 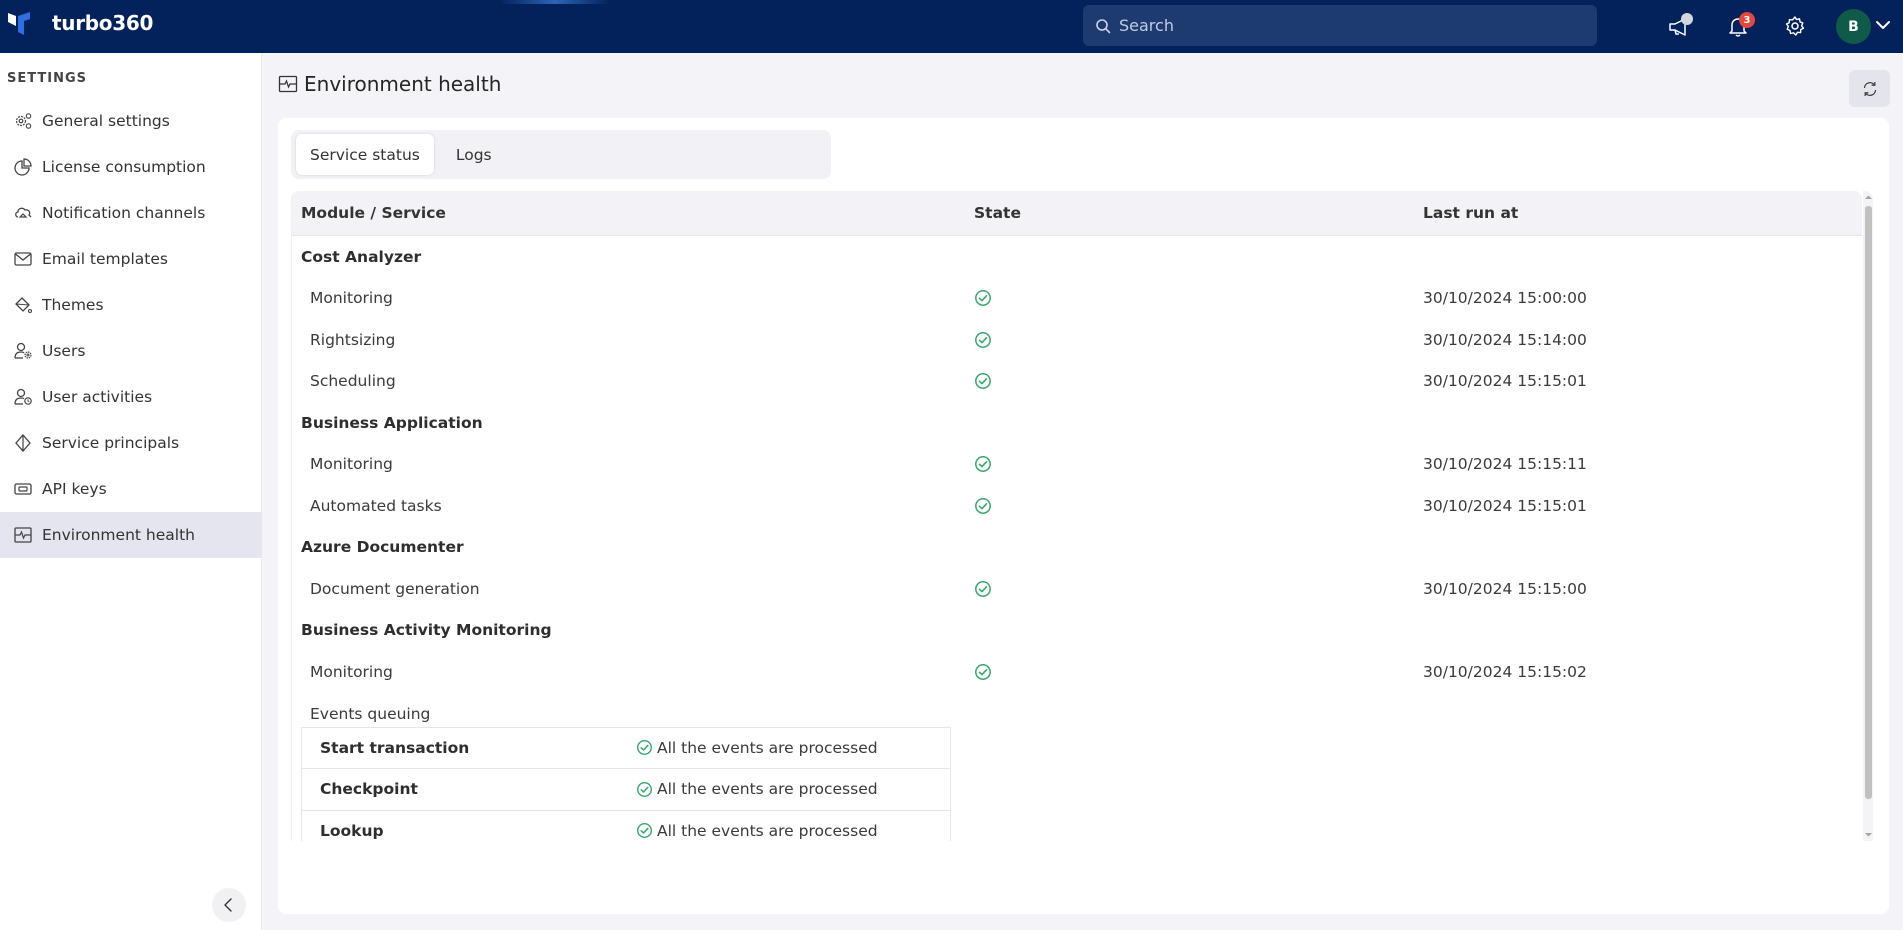 What do you see at coordinates (1077, 672) in the screenshot?
I see `service-row: Monitoring 30/10/2024 15:15:02` at bounding box center [1077, 672].